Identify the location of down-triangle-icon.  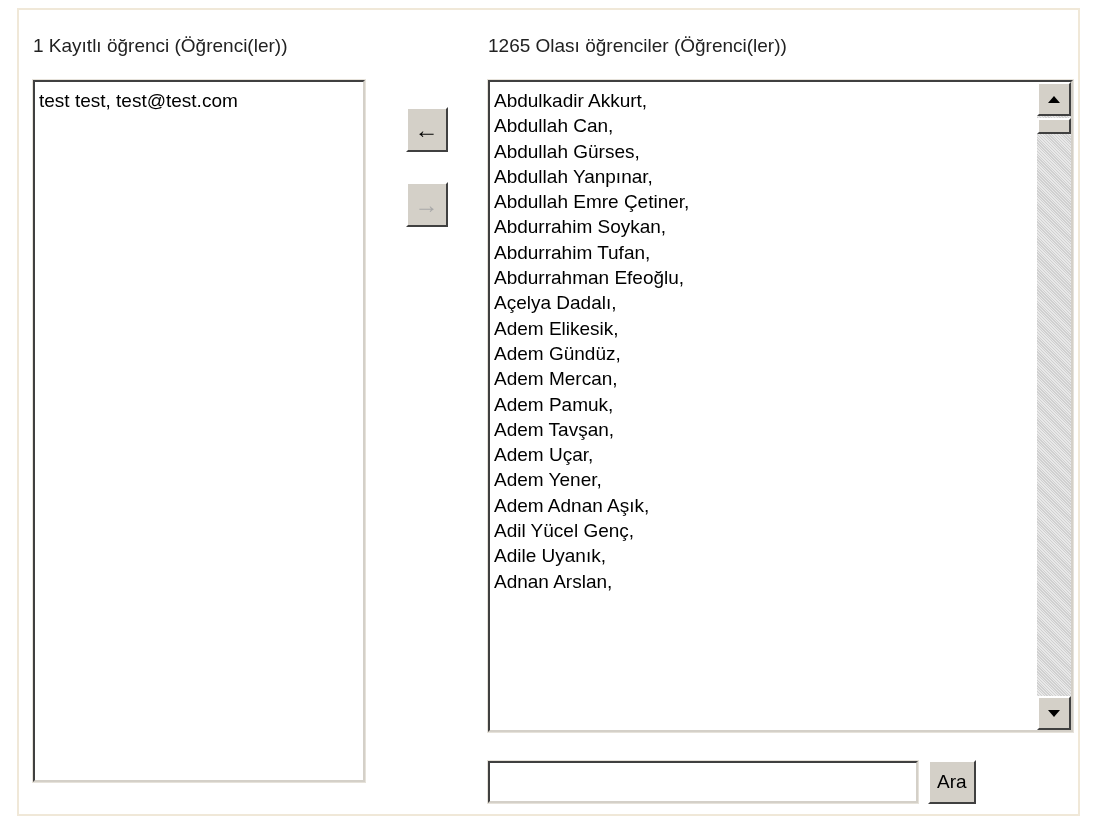
(1054, 713).